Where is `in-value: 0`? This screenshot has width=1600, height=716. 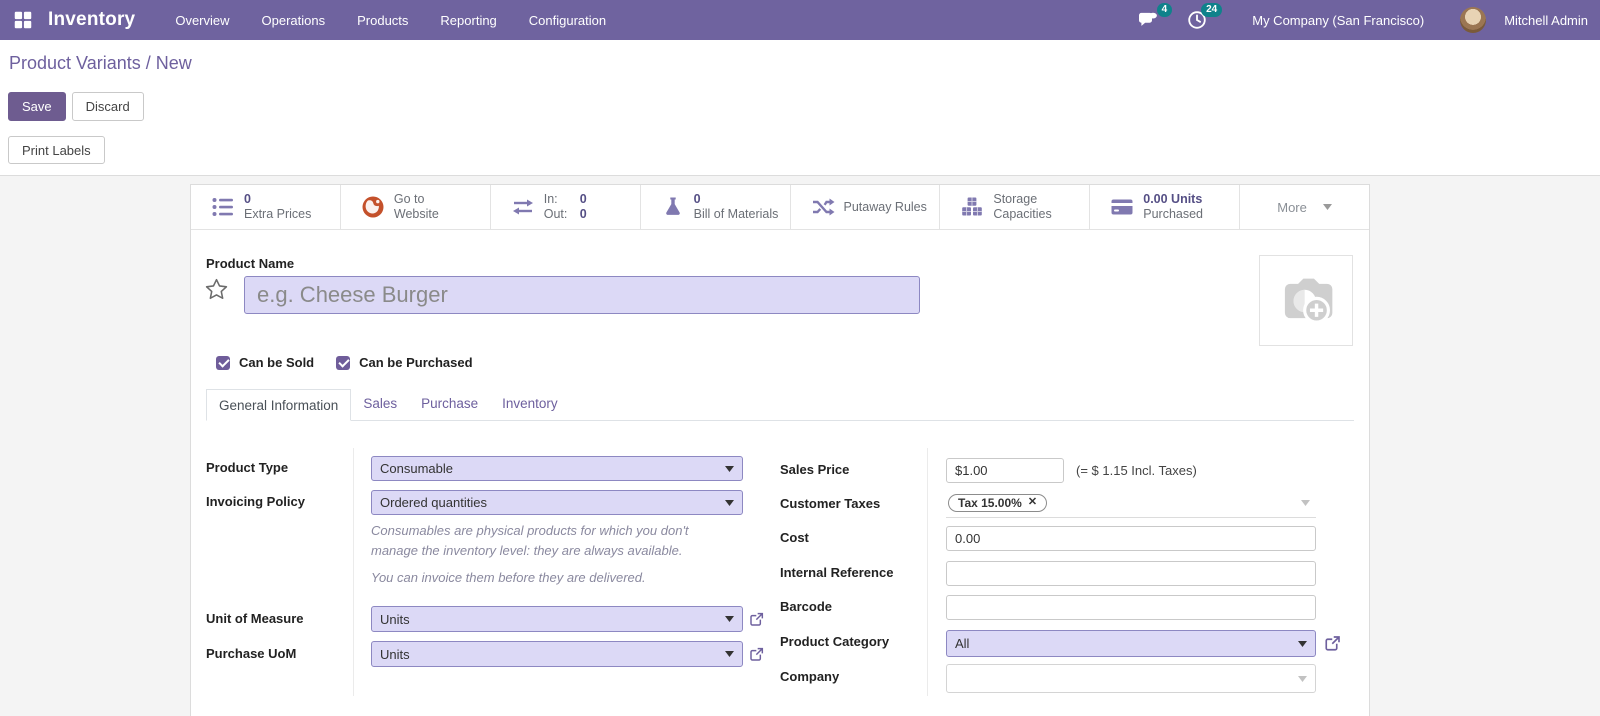 in-value: 0 is located at coordinates (583, 199).